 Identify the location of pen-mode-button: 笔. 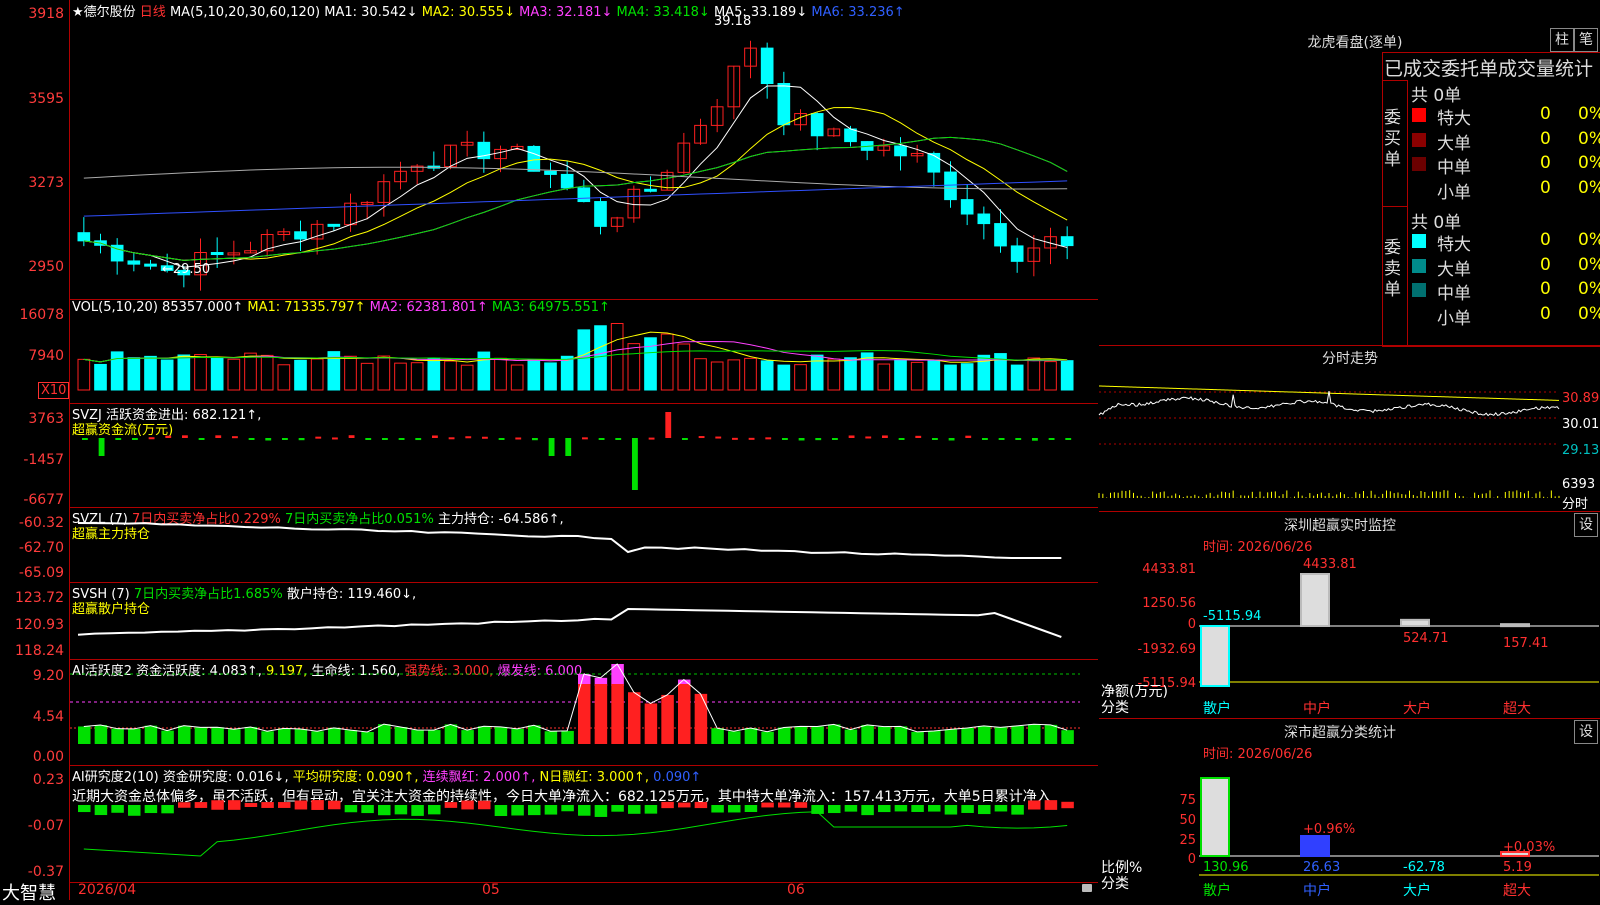
(1586, 40).